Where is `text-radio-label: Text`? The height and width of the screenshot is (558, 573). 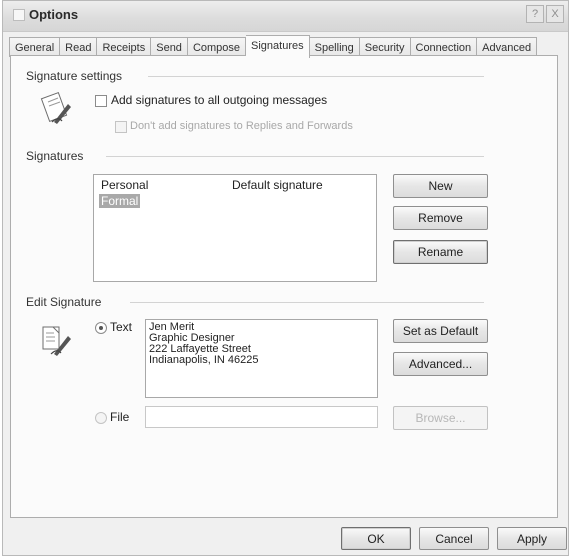 text-radio-label: Text is located at coordinates (121, 327).